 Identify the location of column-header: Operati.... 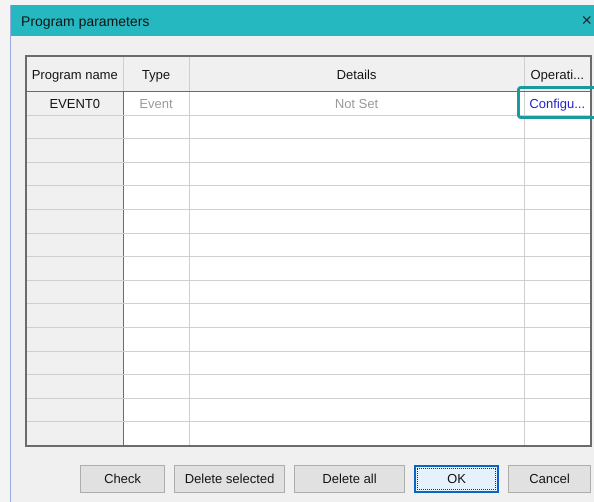
(557, 74).